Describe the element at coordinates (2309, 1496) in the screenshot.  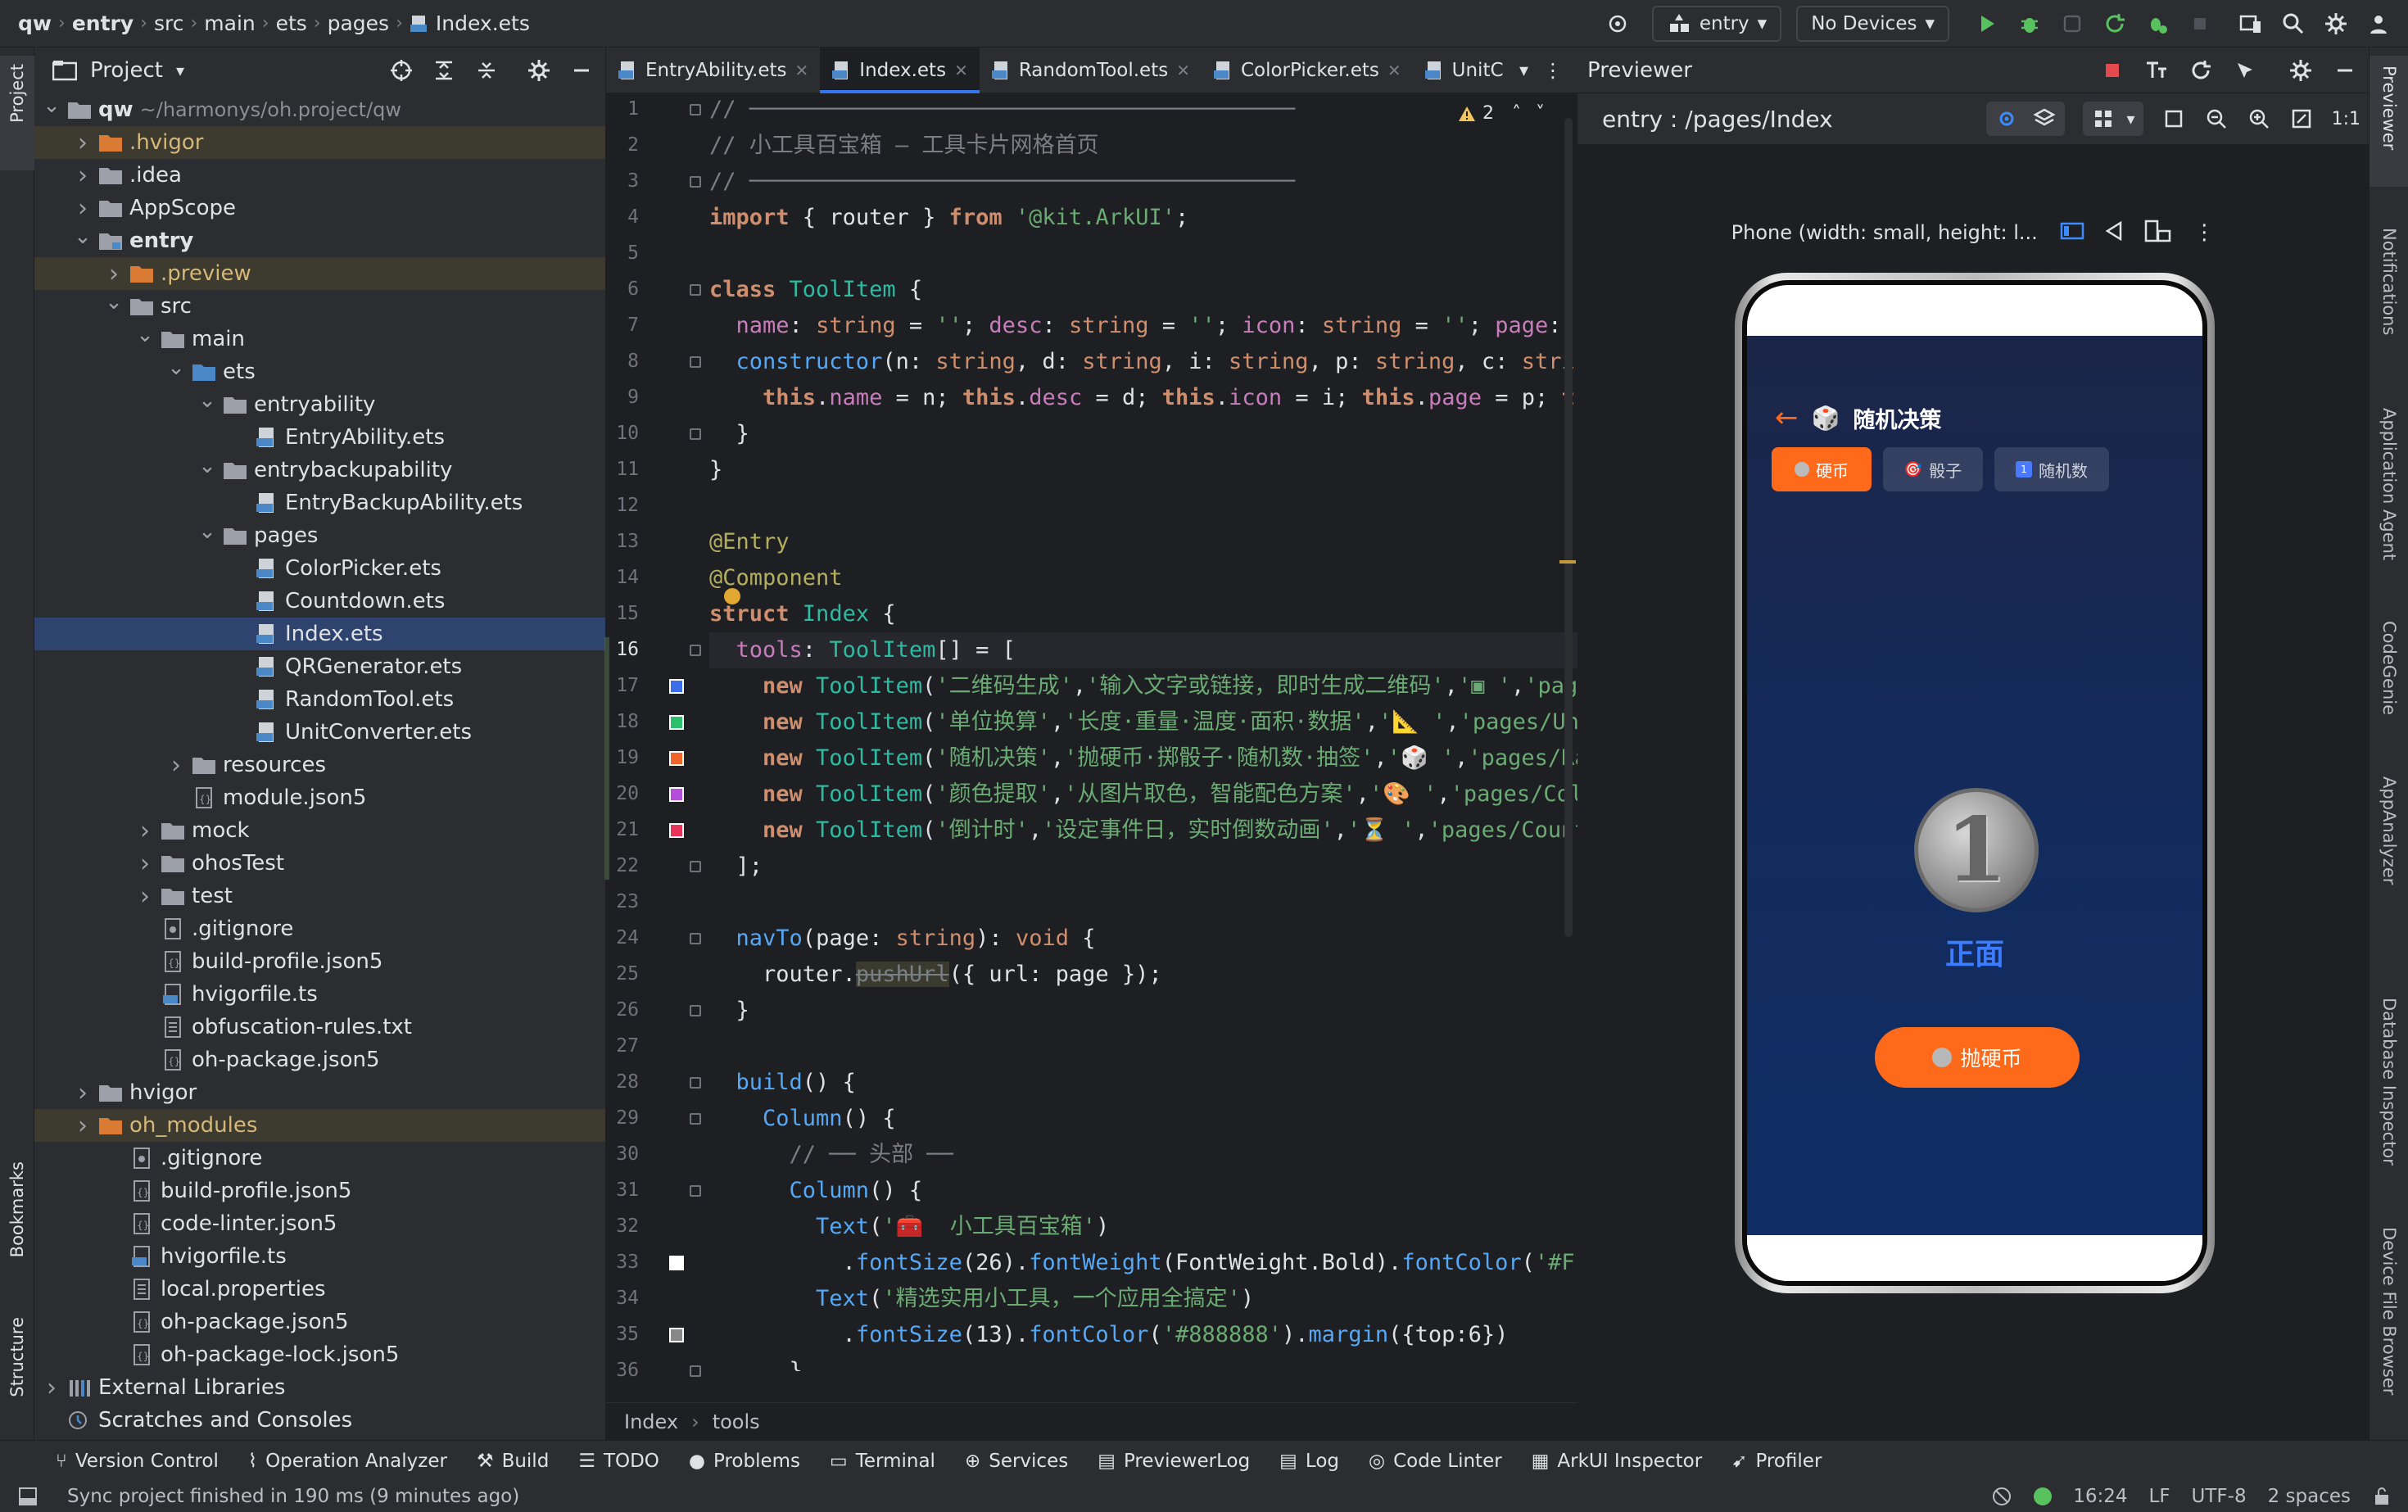
I see `indent-setting: 2 spaces` at that location.